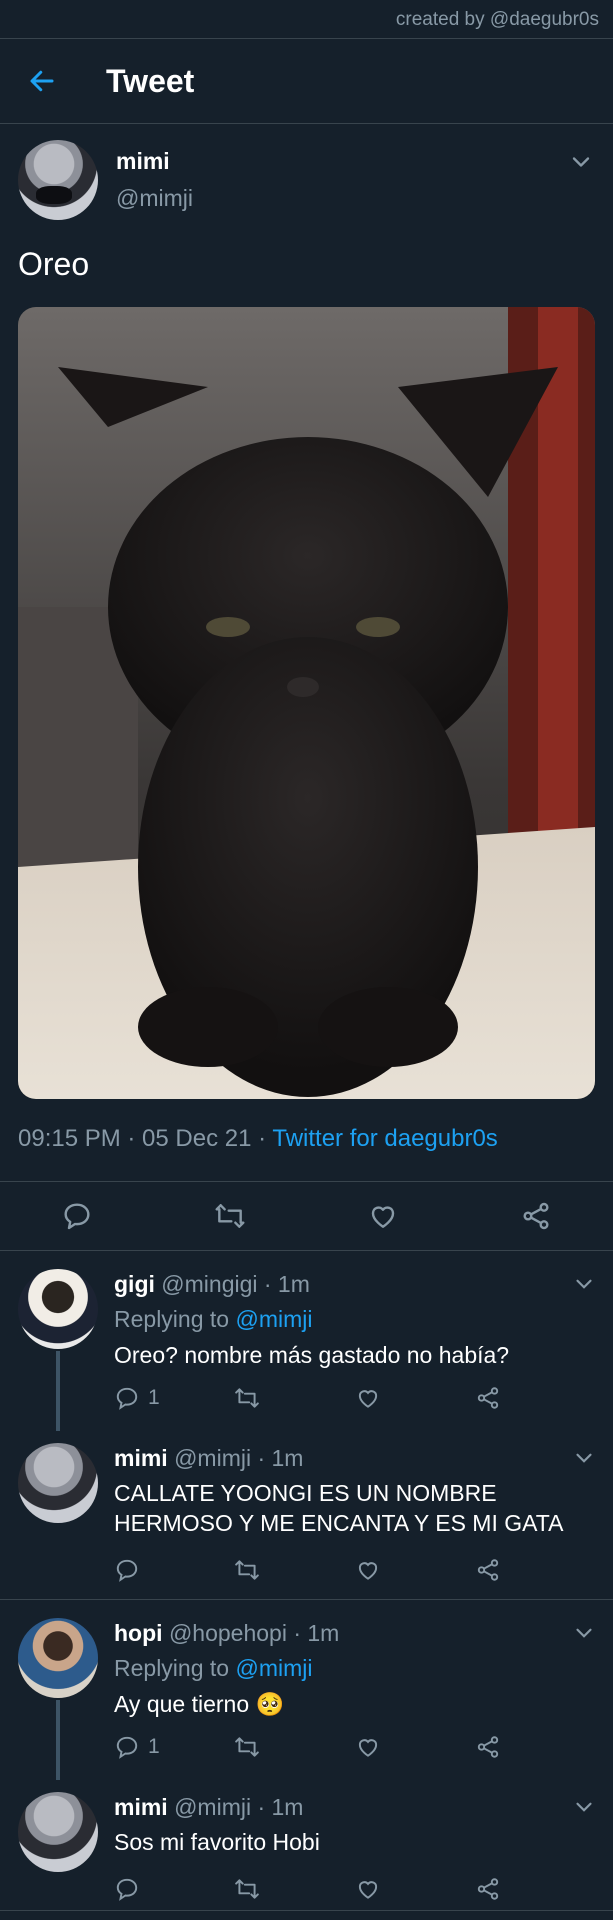 The image size is (613, 1920). I want to click on watermark-credit: created by @daegubr0s, so click(306, 19).